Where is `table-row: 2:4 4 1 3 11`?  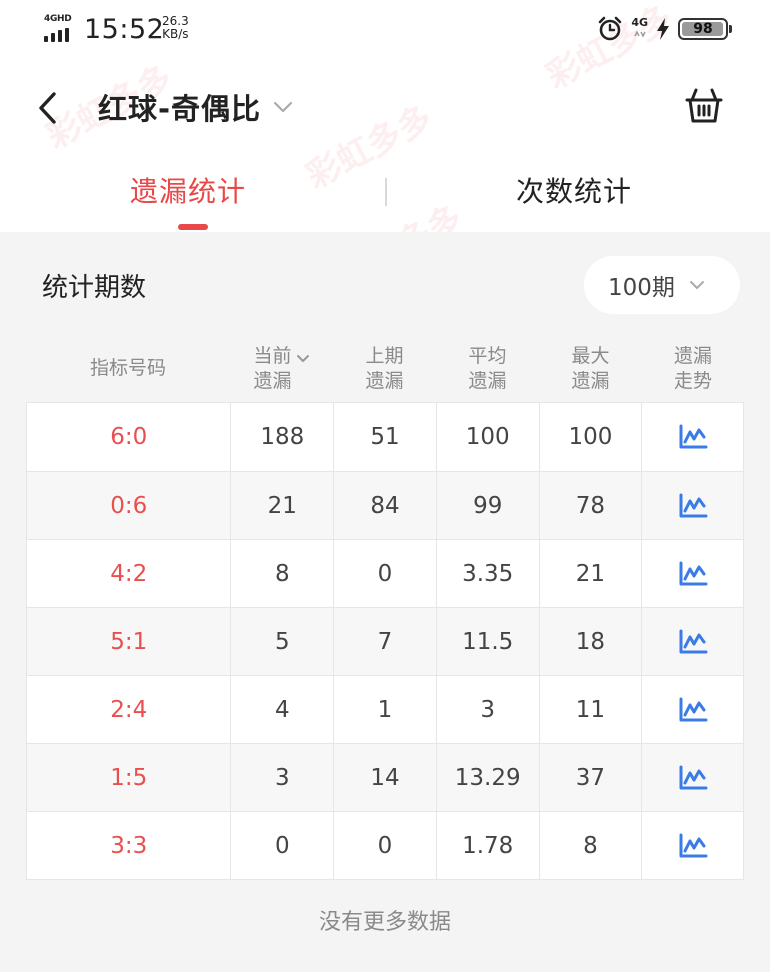
table-row: 2:4 4 1 3 11 is located at coordinates (385, 709).